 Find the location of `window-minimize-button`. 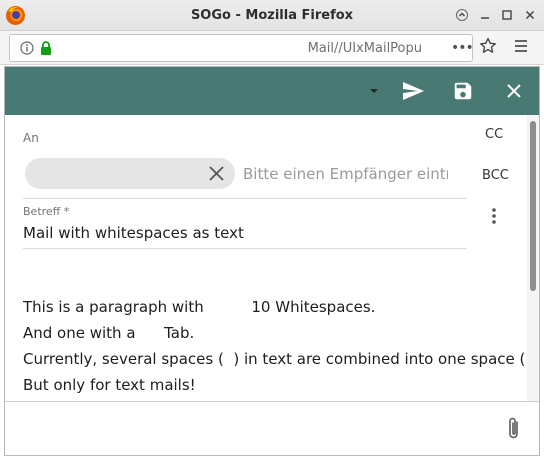

window-minimize-button is located at coordinates (485, 15).